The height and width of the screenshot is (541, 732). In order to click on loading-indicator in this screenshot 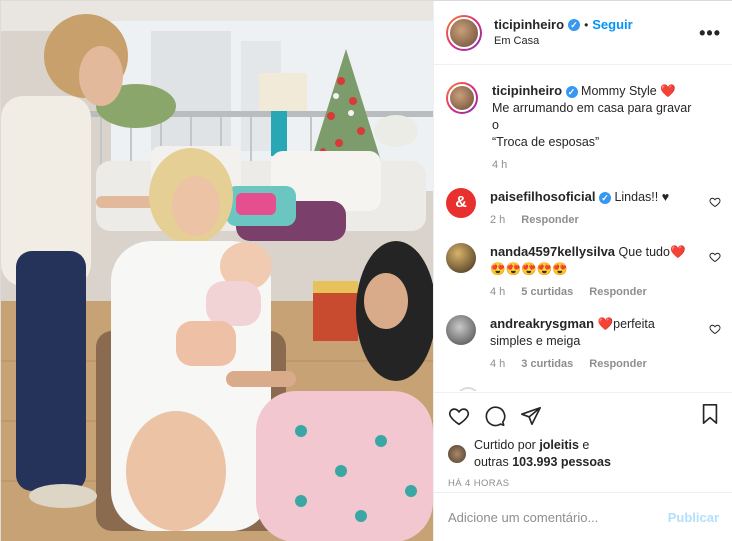, I will do `click(468, 389)`.